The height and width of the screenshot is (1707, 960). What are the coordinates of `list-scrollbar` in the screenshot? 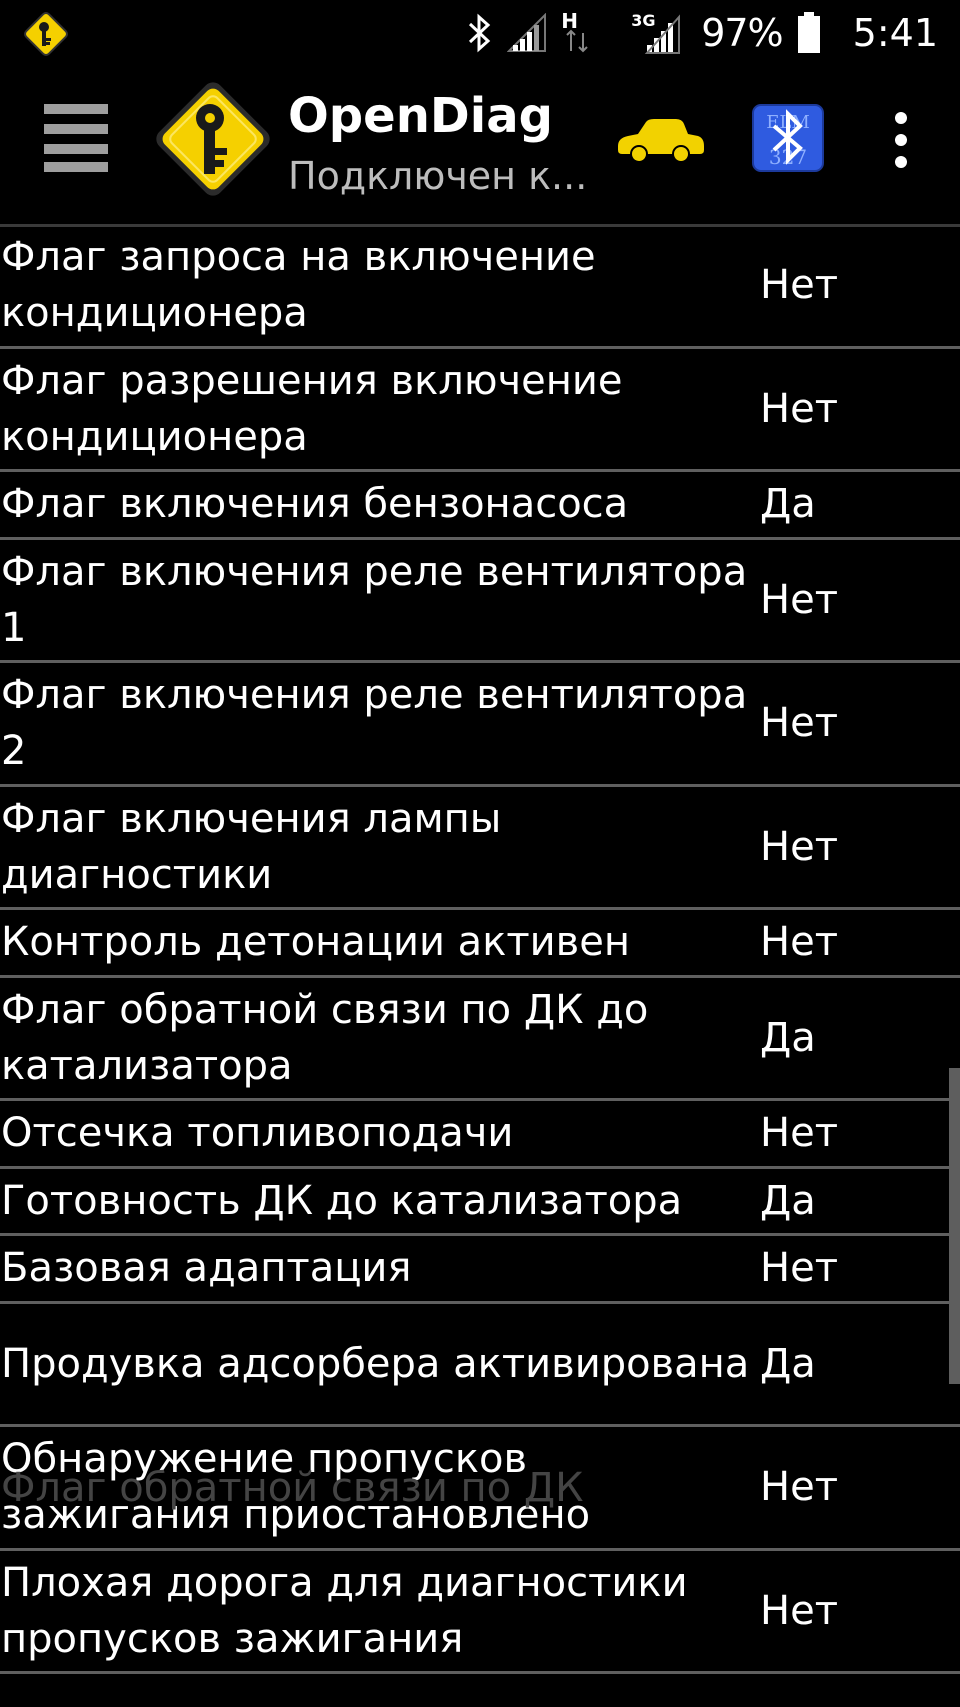 It's located at (954, 1226).